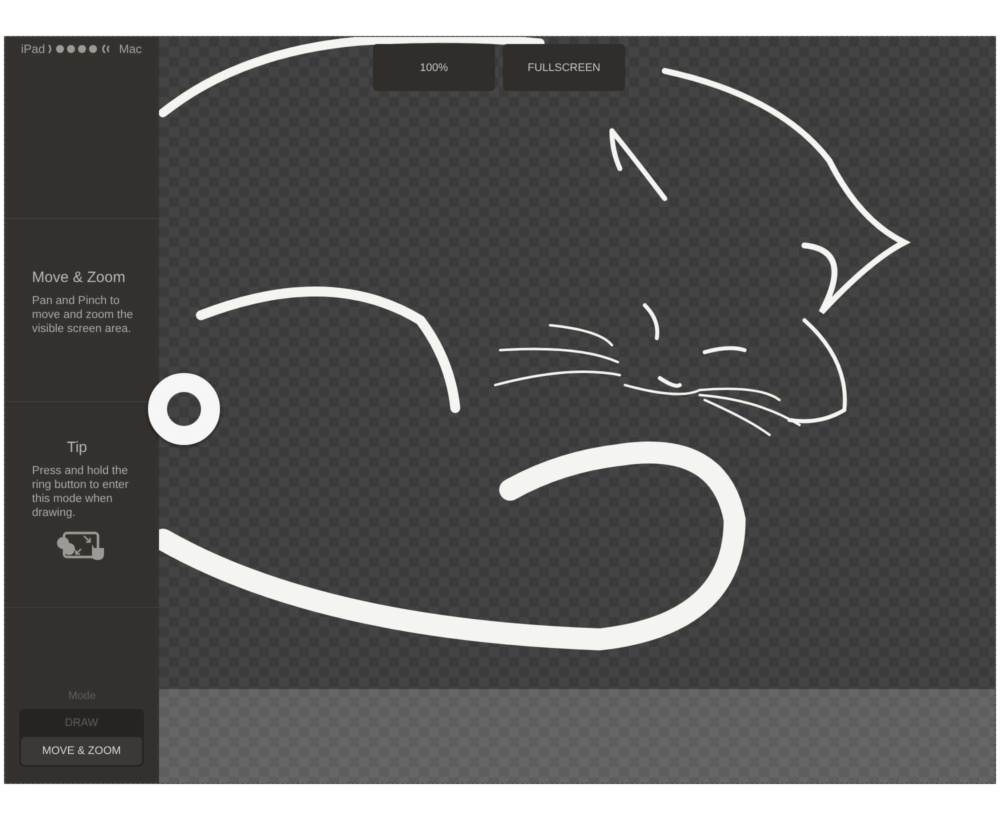  Describe the element at coordinates (81, 751) in the screenshot. I see `mode-option: MOVE & ZOOM` at that location.